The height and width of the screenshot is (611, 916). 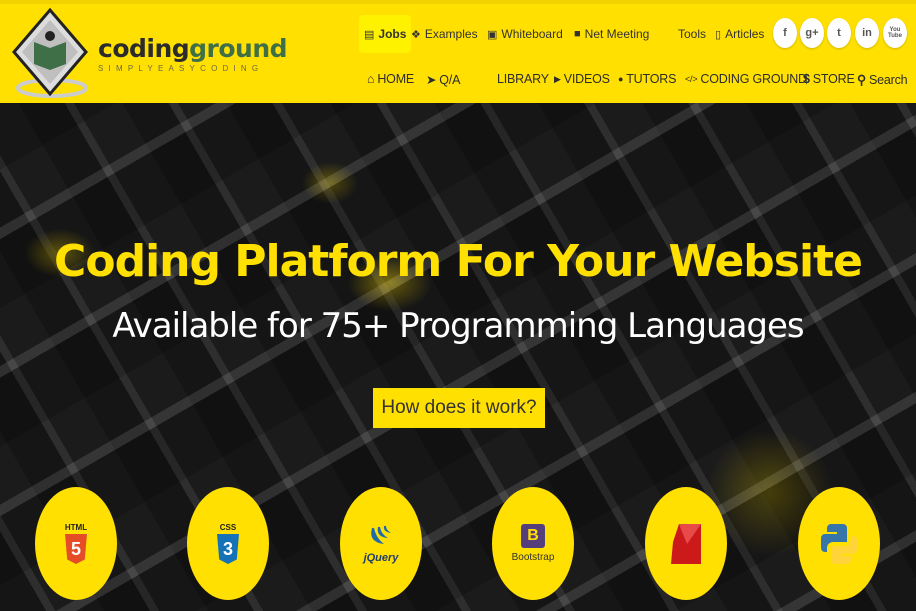 I want to click on logo-diamond-icon, so click(x=50, y=52).